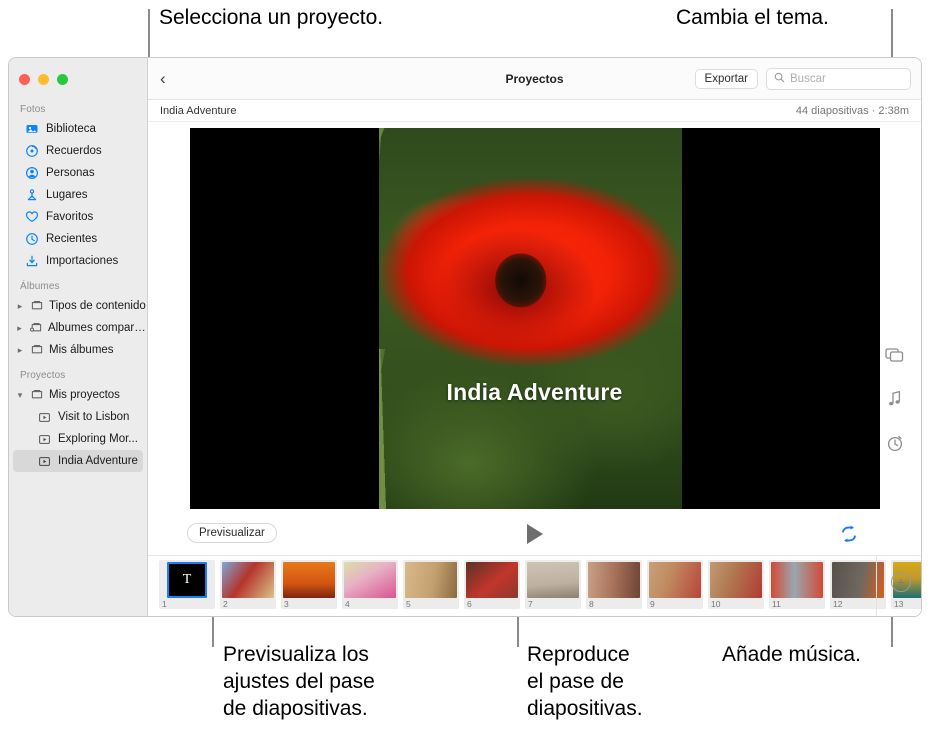 The height and width of the screenshot is (747, 931). I want to click on filmstrip-divider, so click(876, 586).